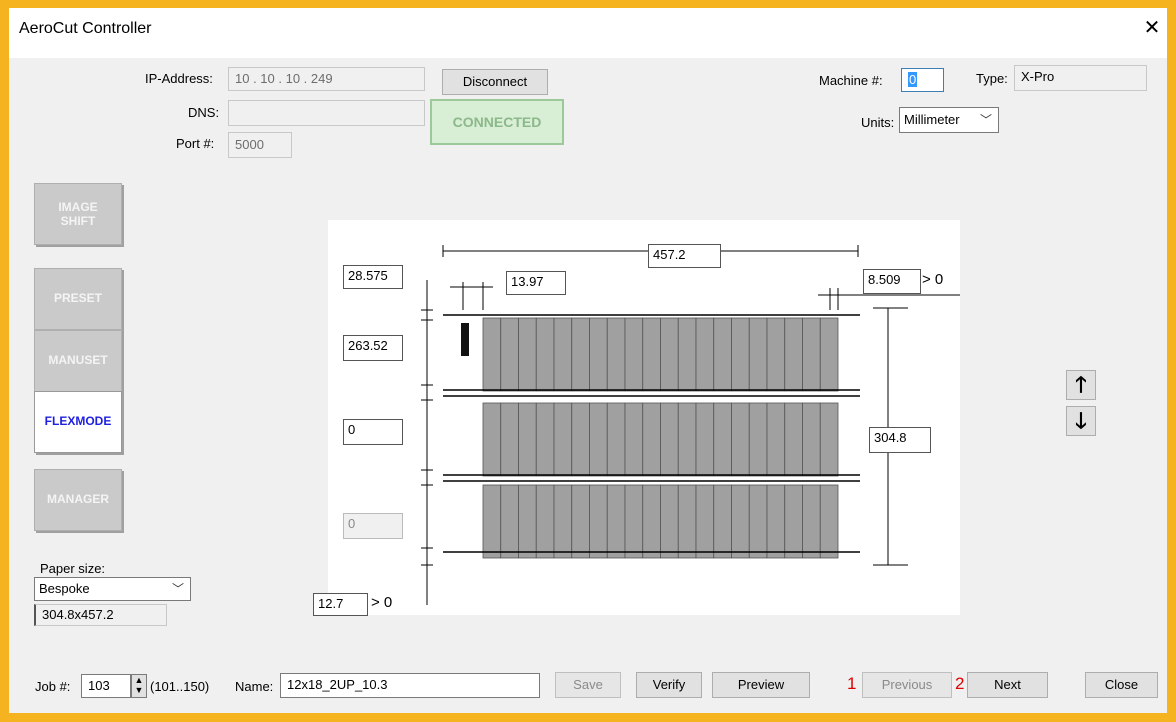 This screenshot has width=1176, height=722. Describe the element at coordinates (326, 113) in the screenshot. I see `dns-field` at that location.